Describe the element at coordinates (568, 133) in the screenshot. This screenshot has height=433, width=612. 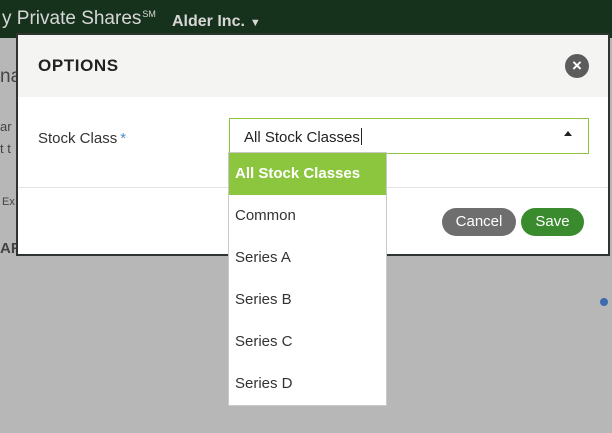
I see `chevron-up-icon` at that location.